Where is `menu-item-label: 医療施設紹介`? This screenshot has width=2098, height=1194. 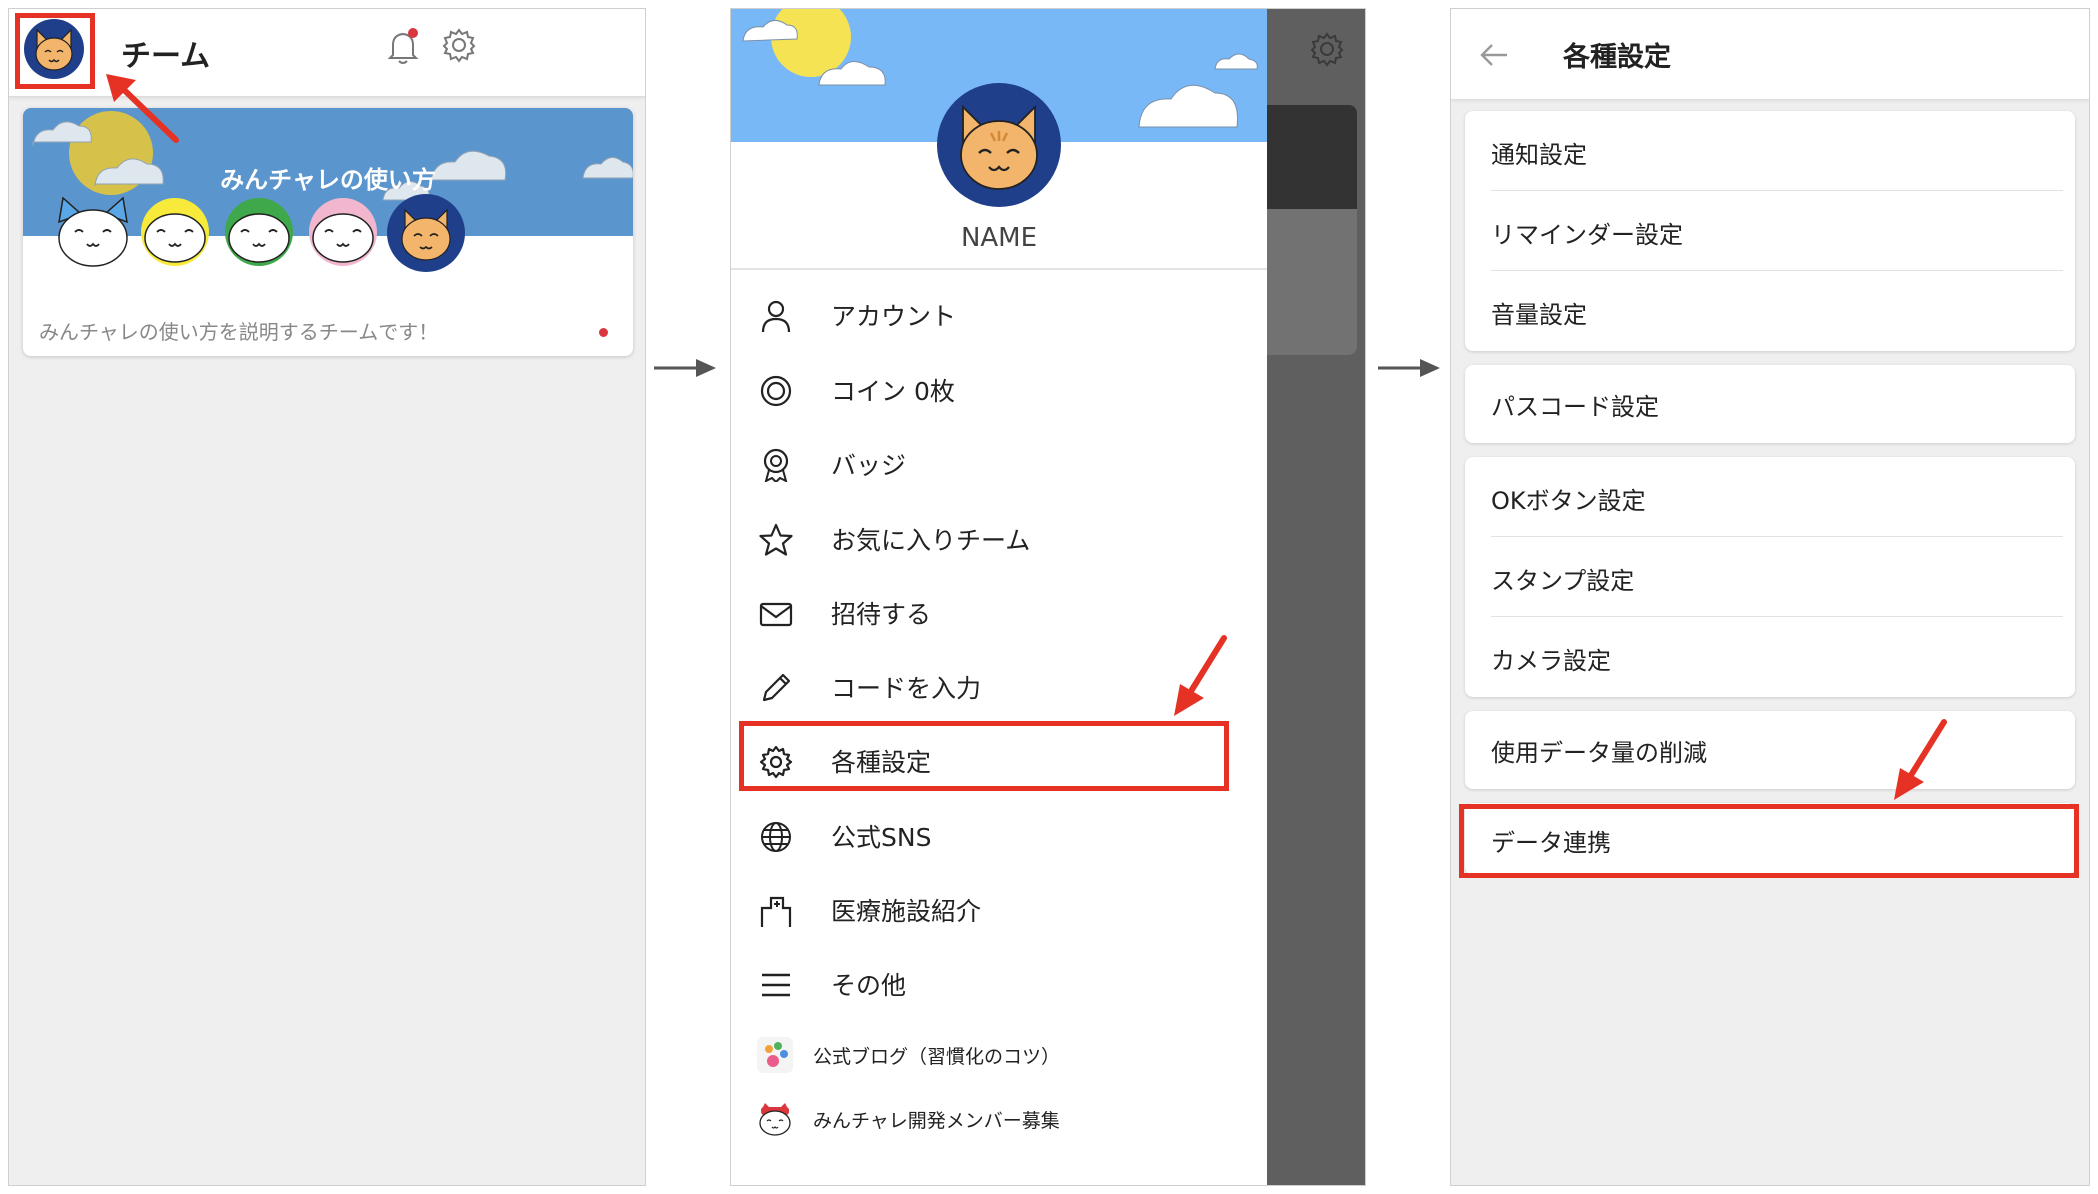 menu-item-label: 医療施設紹介 is located at coordinates (906, 911).